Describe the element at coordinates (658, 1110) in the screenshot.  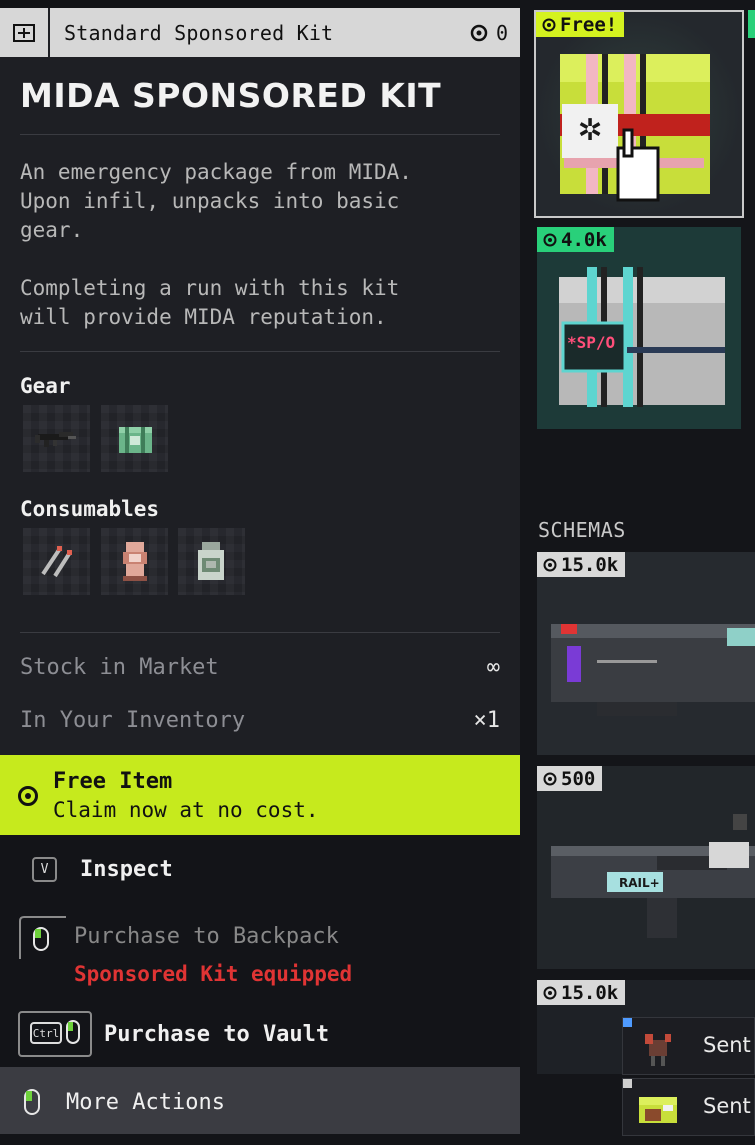
I see `crate-icon` at that location.